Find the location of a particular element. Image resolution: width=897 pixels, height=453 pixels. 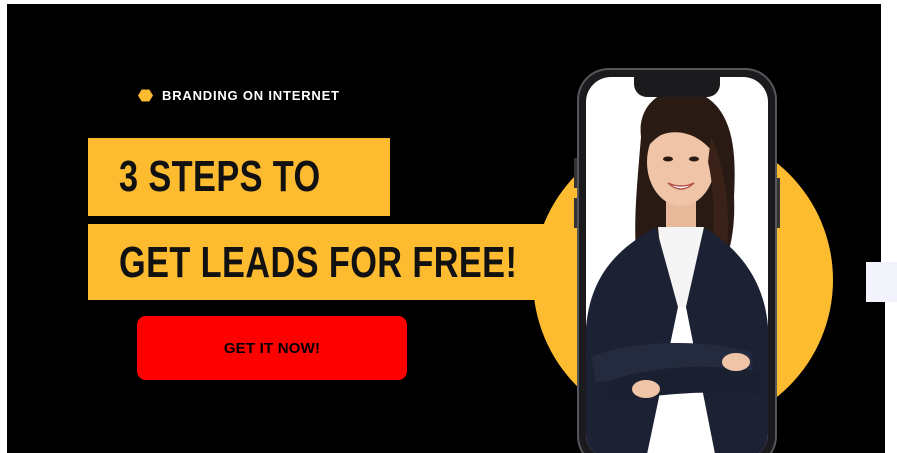

vertical-divider is located at coordinates (883, 131).